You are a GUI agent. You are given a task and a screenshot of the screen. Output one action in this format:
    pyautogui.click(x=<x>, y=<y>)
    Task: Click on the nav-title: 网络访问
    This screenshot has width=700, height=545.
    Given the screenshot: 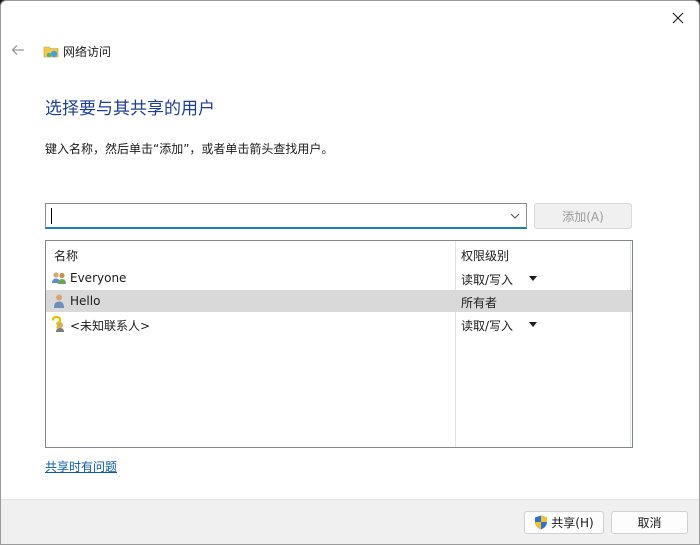 What is the action you would take?
    pyautogui.click(x=77, y=51)
    